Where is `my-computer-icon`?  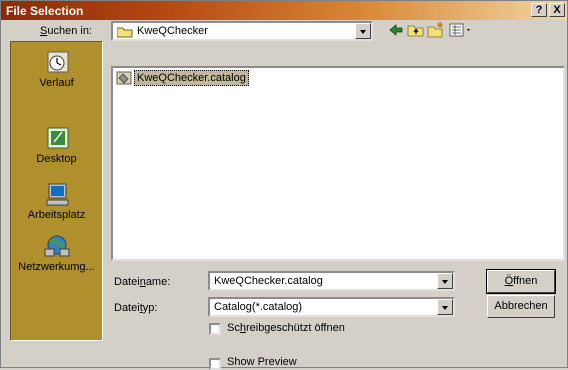 my-computer-icon is located at coordinates (57, 194).